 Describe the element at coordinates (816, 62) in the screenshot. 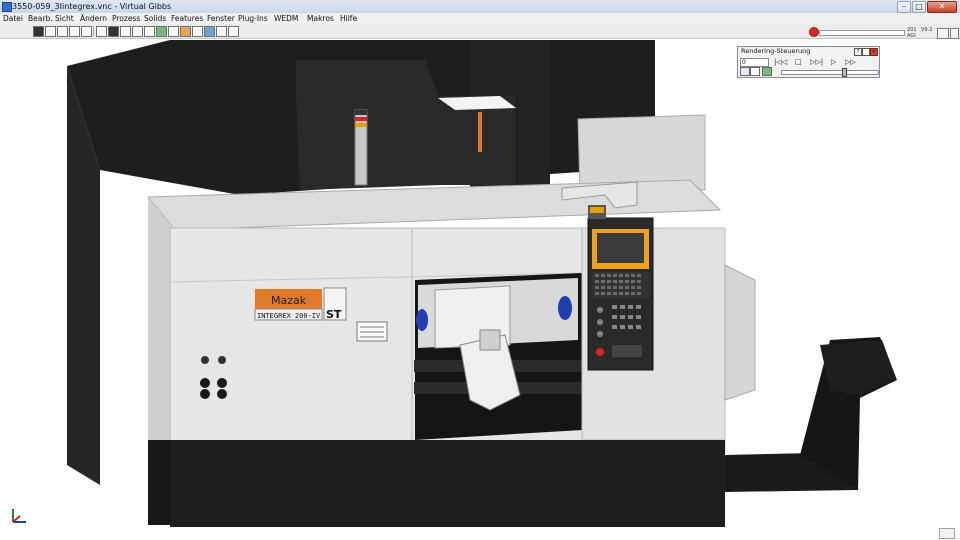

I see `step-forward-button: ▷▷|` at that location.